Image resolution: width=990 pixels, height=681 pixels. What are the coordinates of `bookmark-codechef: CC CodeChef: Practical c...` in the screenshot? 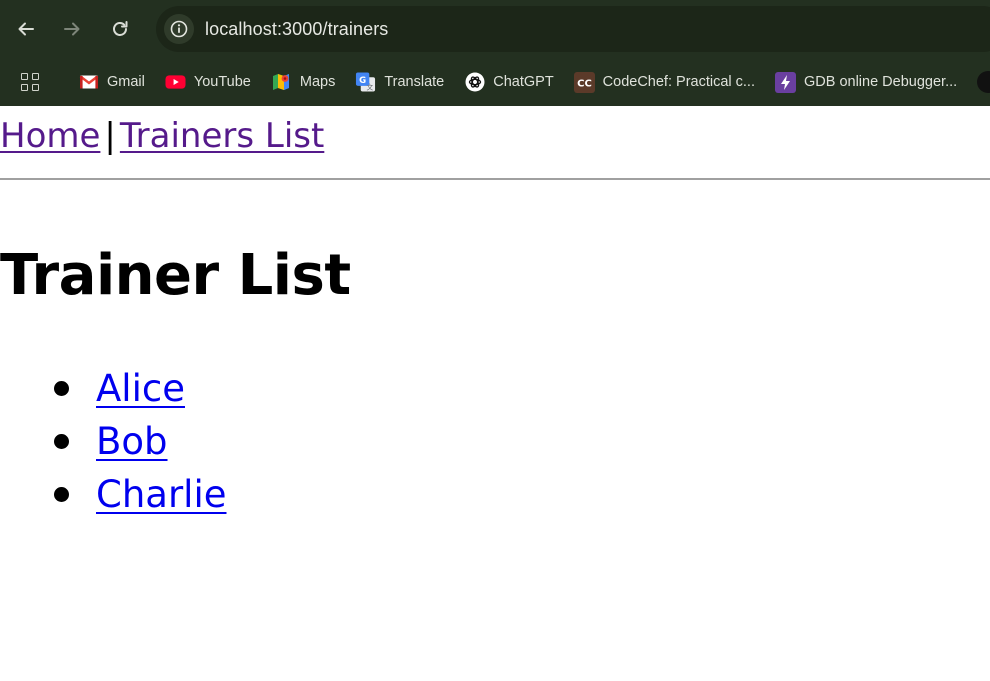 It's located at (664, 82).